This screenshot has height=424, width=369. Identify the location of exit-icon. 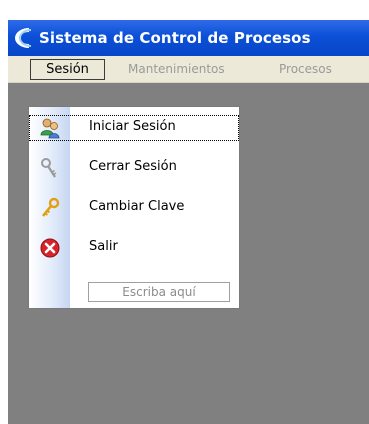
(50, 248).